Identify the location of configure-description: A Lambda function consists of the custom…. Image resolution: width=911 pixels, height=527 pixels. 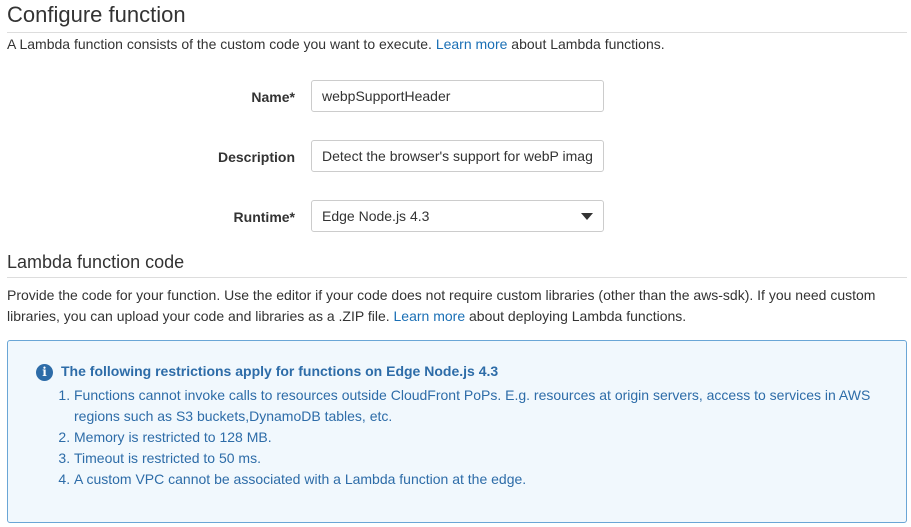
(336, 44).